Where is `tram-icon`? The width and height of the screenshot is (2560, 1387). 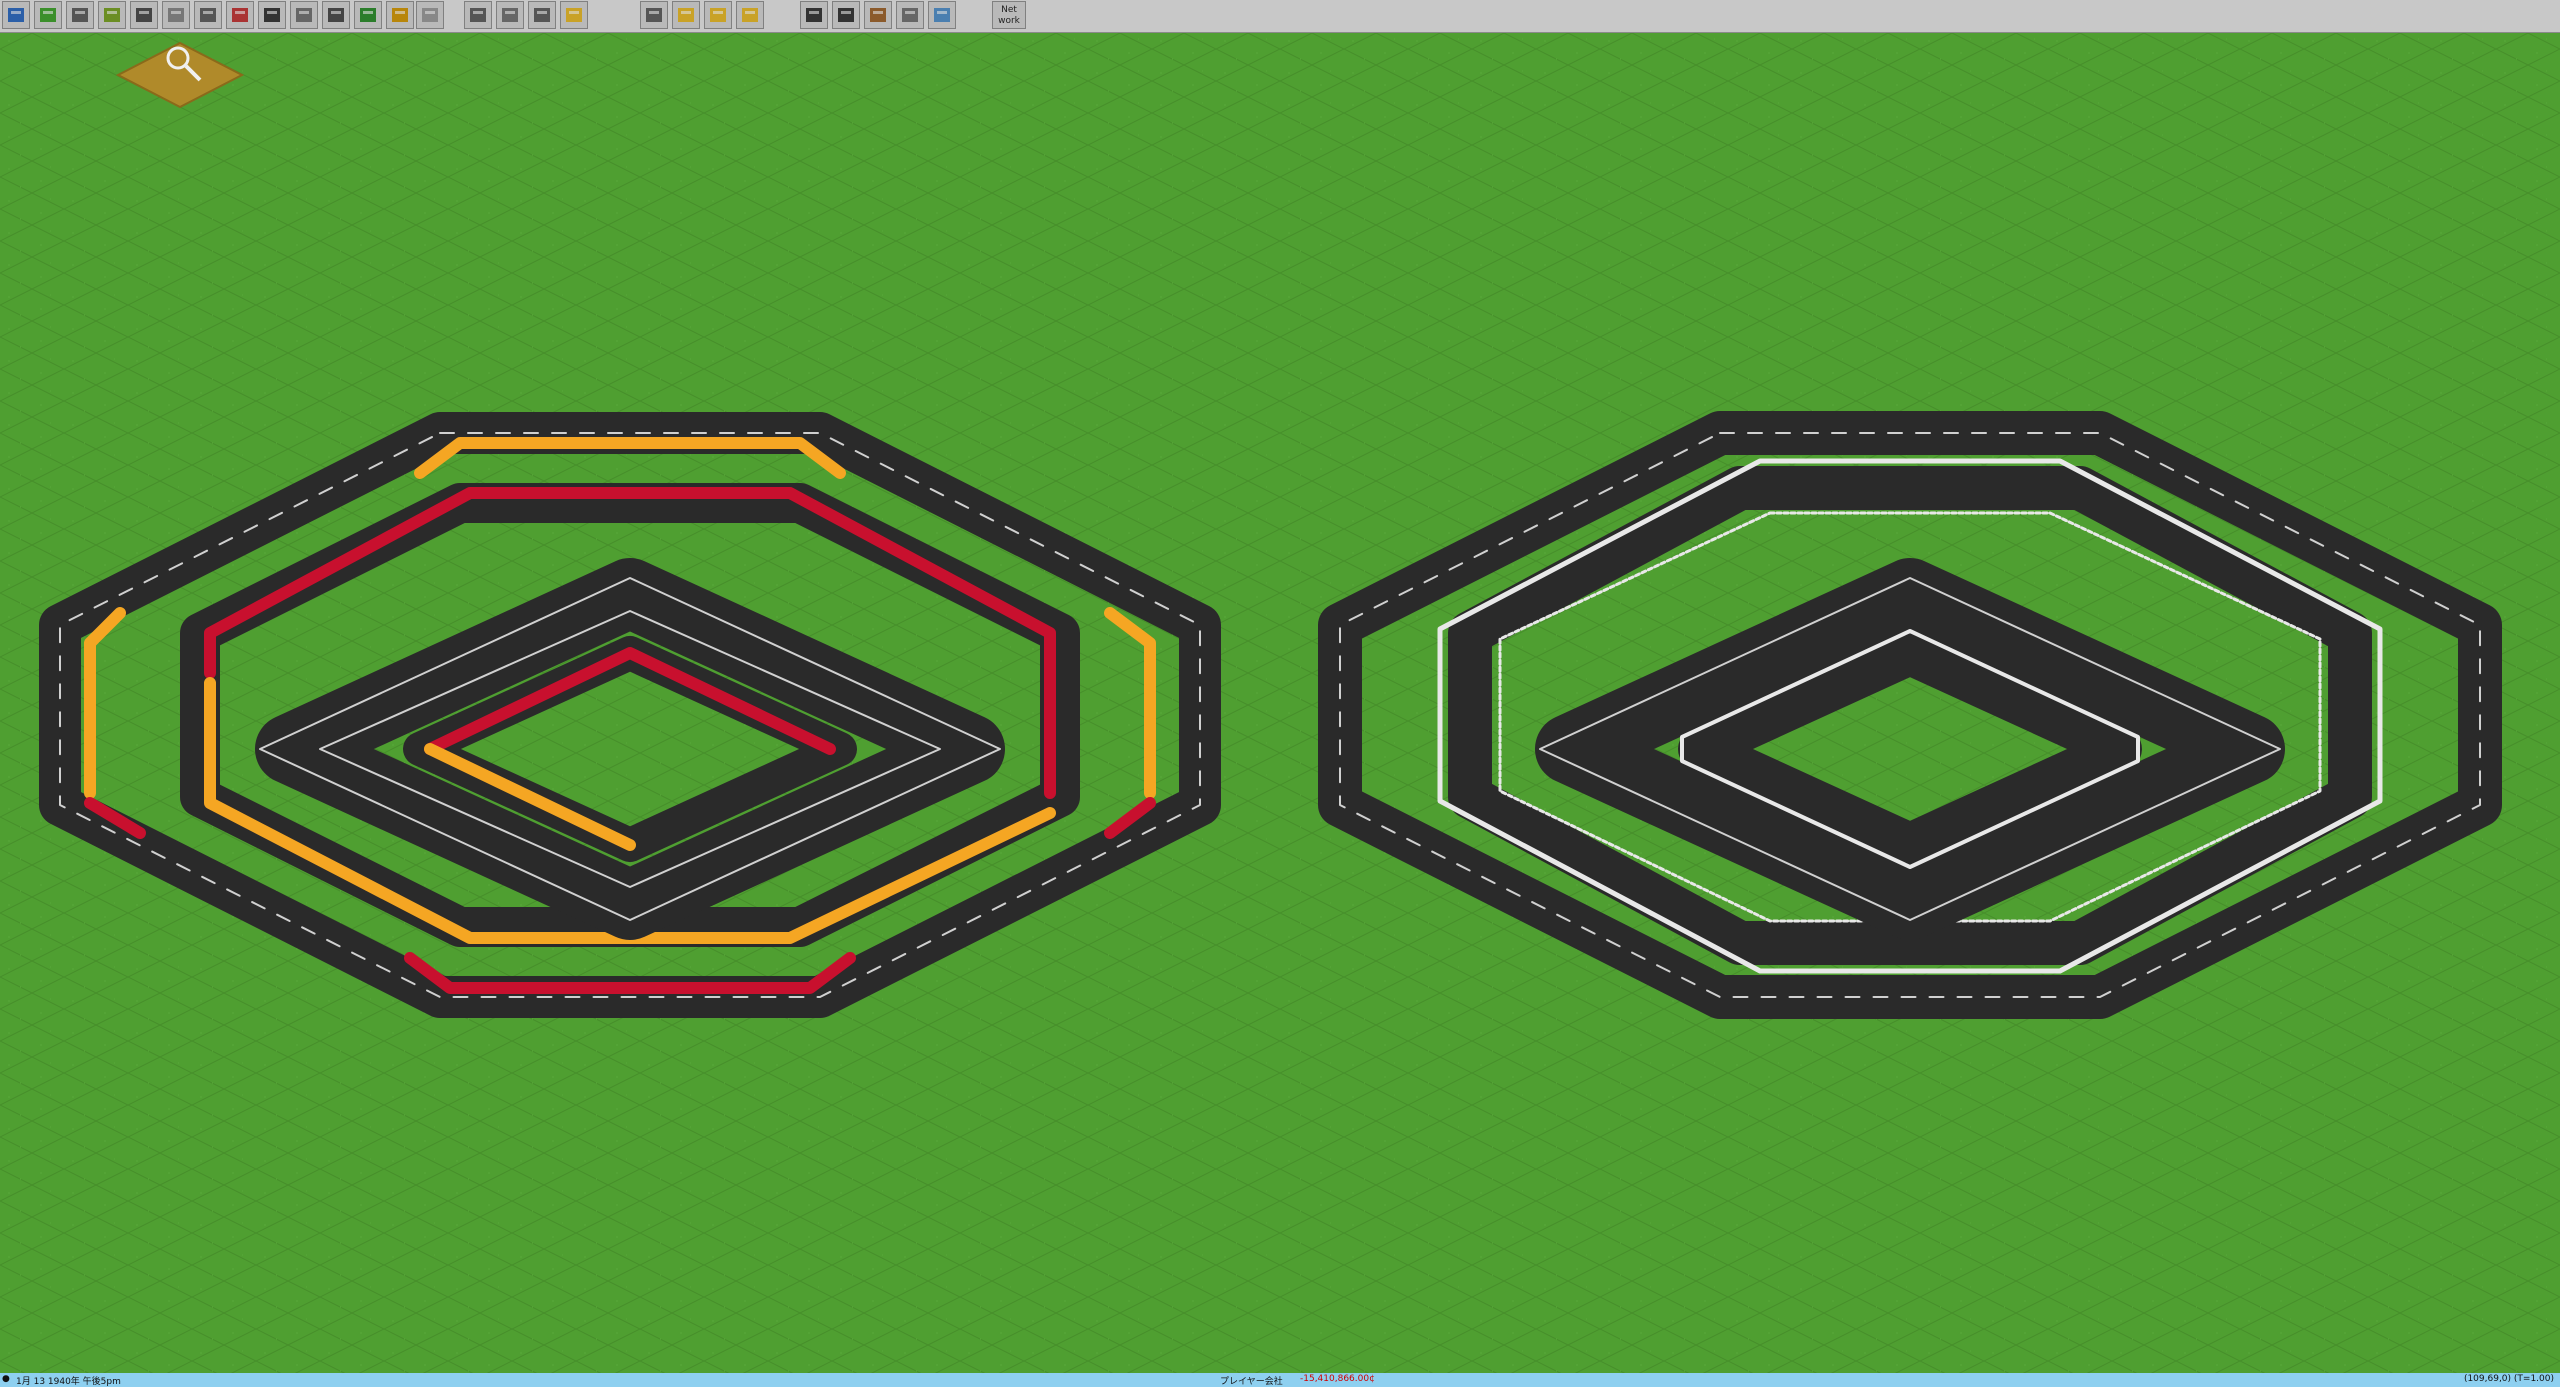
tram-icon is located at coordinates (208, 15).